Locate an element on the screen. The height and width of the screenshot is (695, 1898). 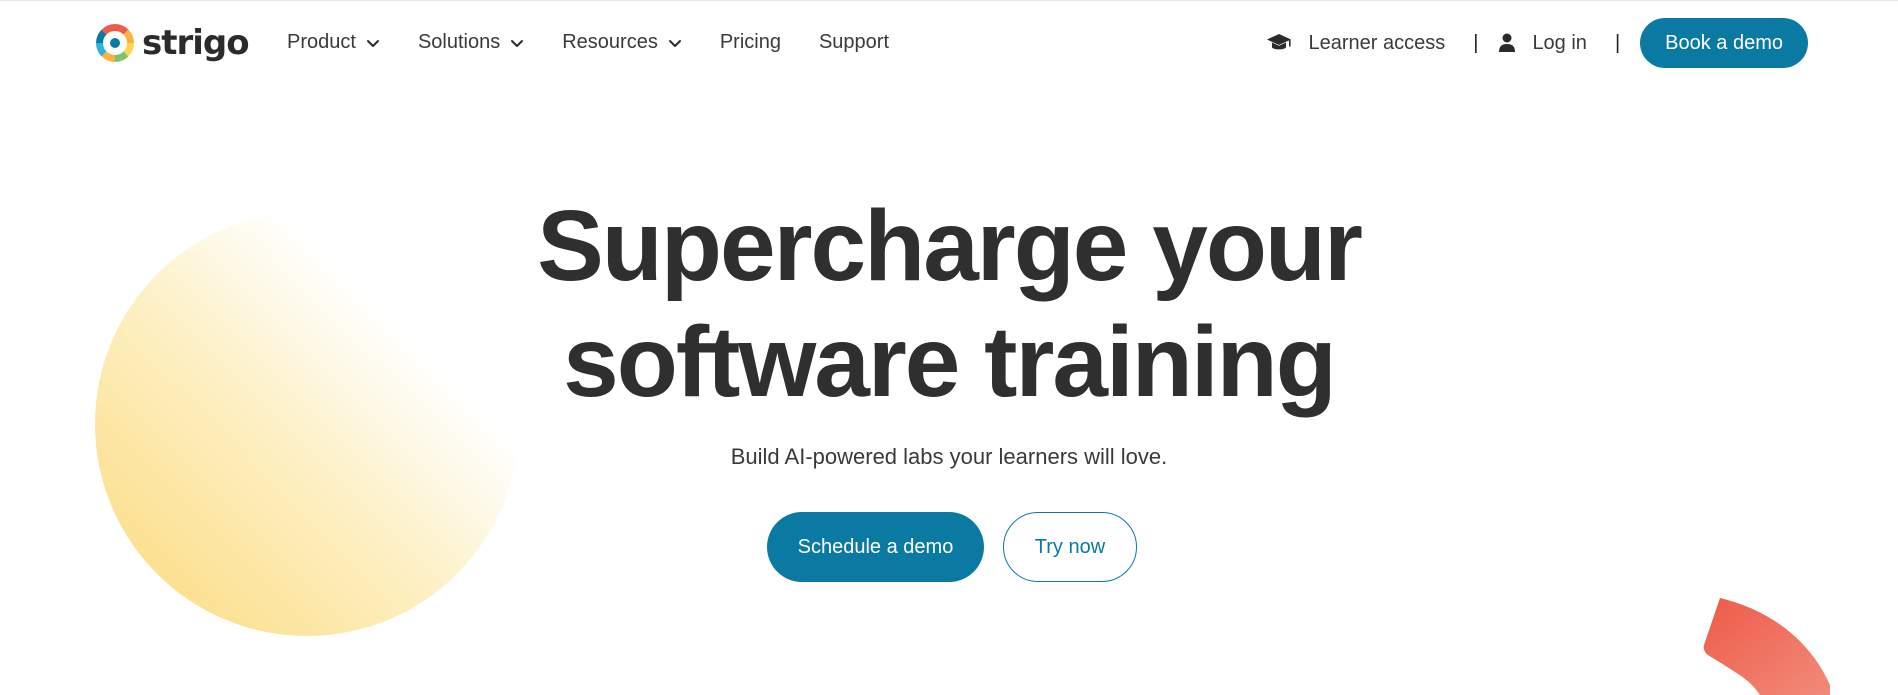
strigo-logo: strigo is located at coordinates (172, 43).